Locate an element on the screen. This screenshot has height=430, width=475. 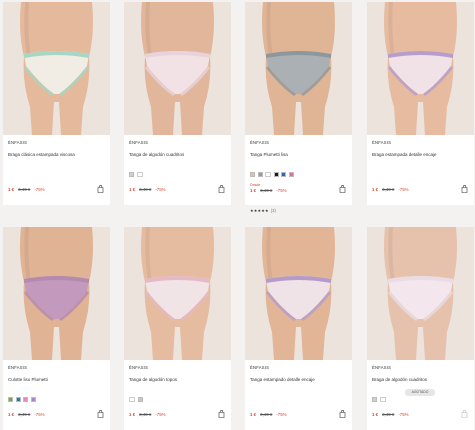
product-name: Braga estampada detalle encaje is located at coordinates (404, 154).